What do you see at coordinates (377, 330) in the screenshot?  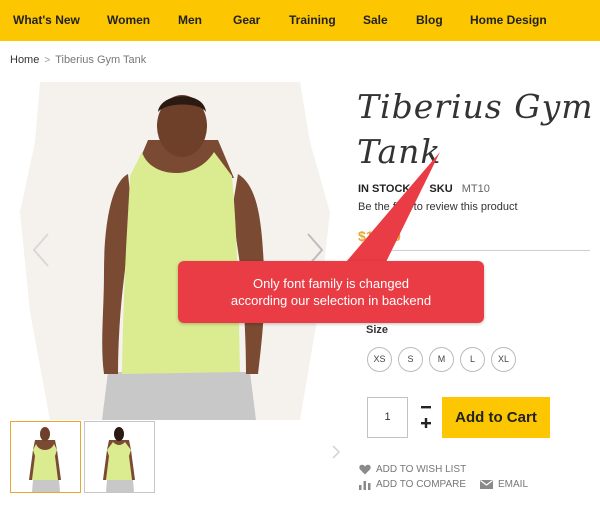 I see `size-label: Size` at bounding box center [377, 330].